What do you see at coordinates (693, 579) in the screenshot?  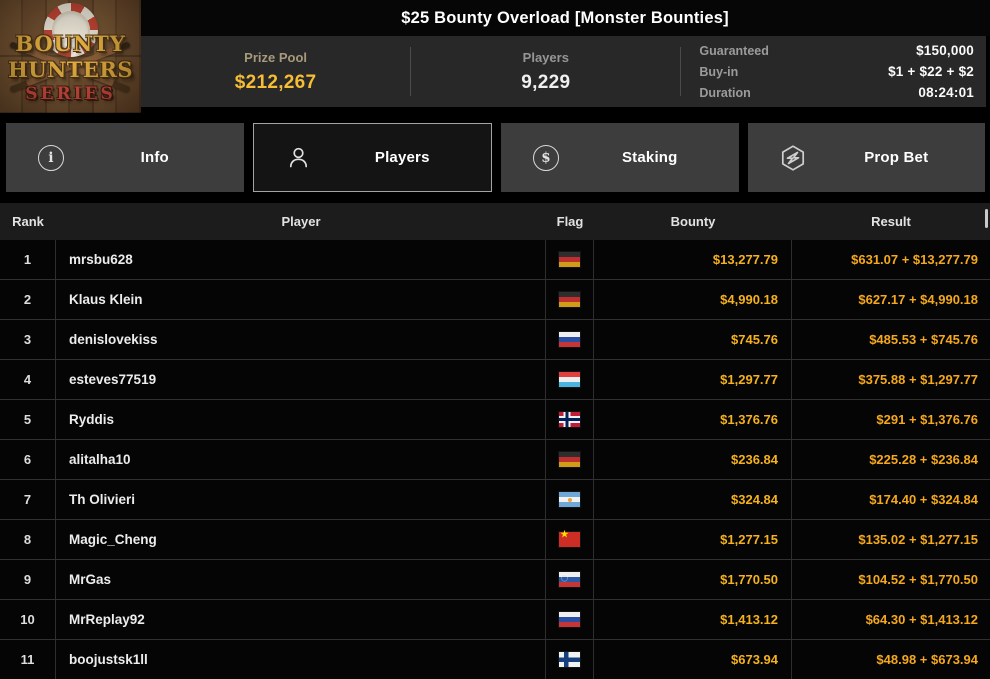 I see `bounty-value: $1,770.50` at bounding box center [693, 579].